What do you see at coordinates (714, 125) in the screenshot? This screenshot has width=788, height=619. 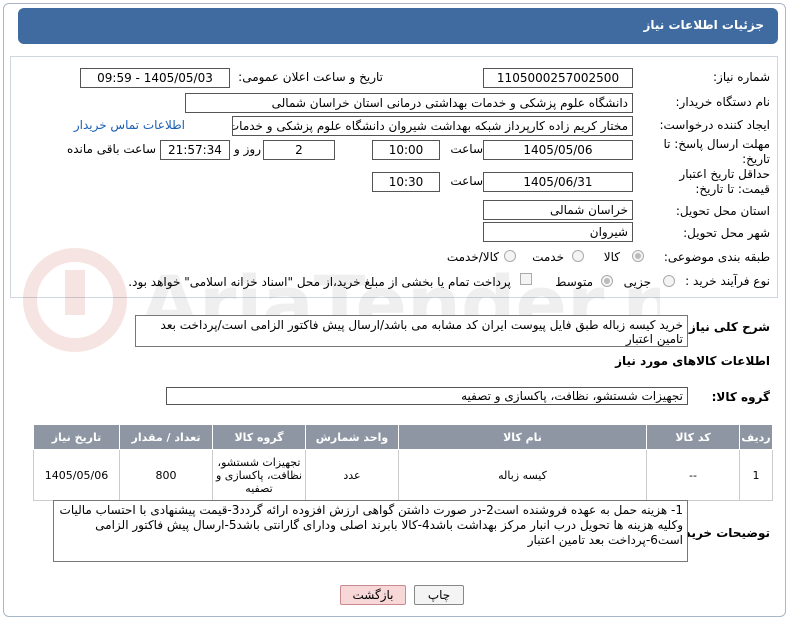 I see `creator-label: ایجاد کننده درخواست:` at bounding box center [714, 125].